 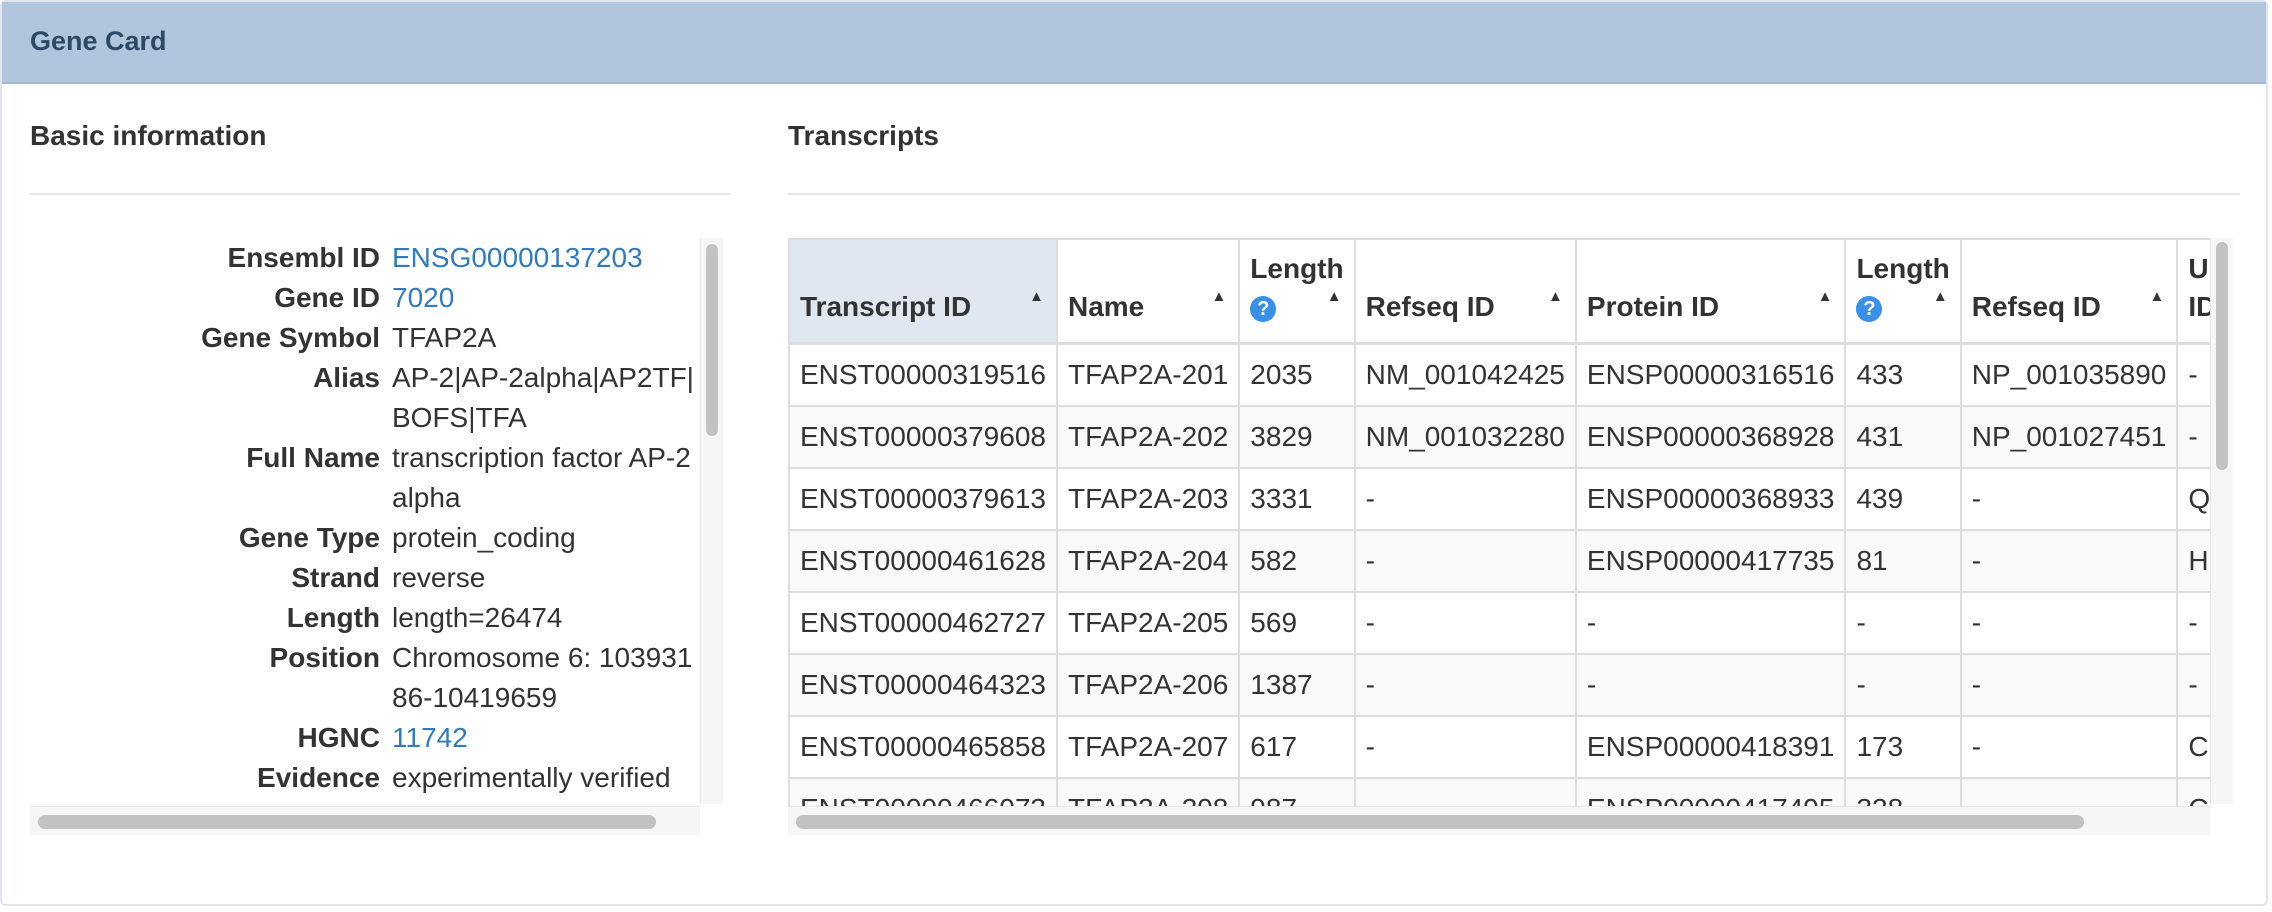 What do you see at coordinates (1903, 292) in the screenshot?
I see `column-header-protein-length: Length? ▲` at bounding box center [1903, 292].